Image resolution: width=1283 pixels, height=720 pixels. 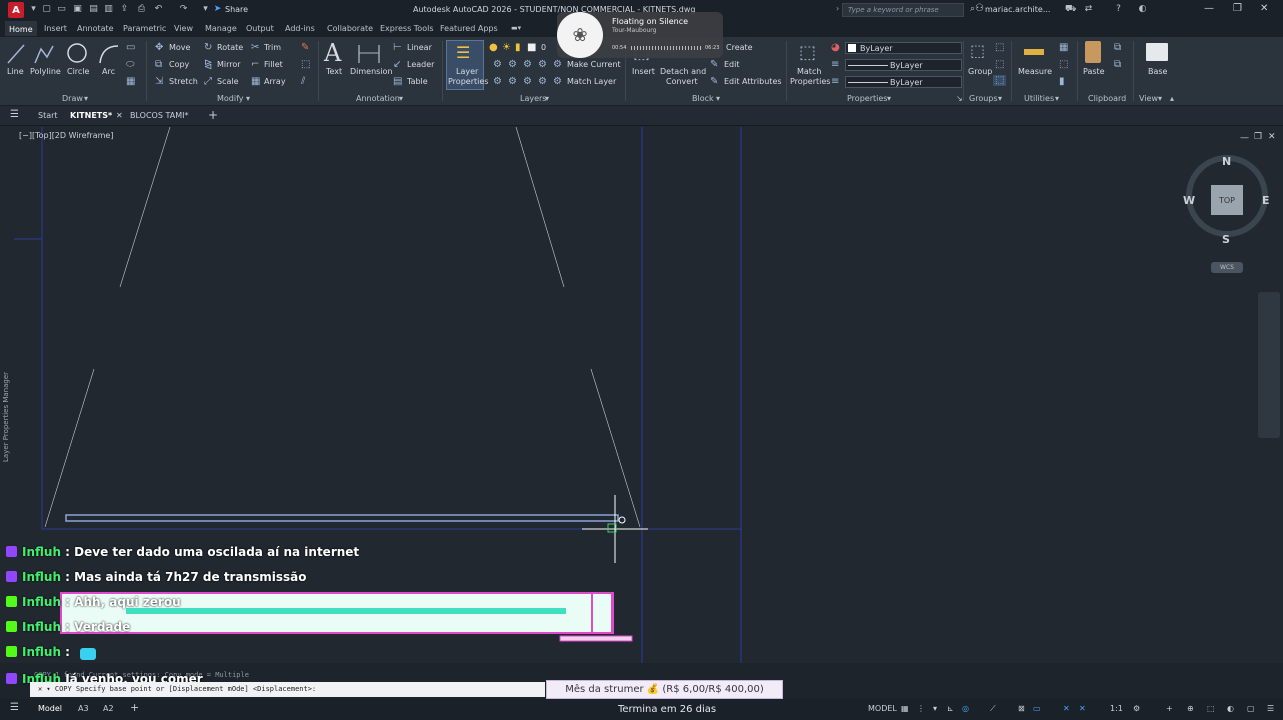 What do you see at coordinates (397, 64) in the screenshot?
I see `leader-icon: ↙` at bounding box center [397, 64].